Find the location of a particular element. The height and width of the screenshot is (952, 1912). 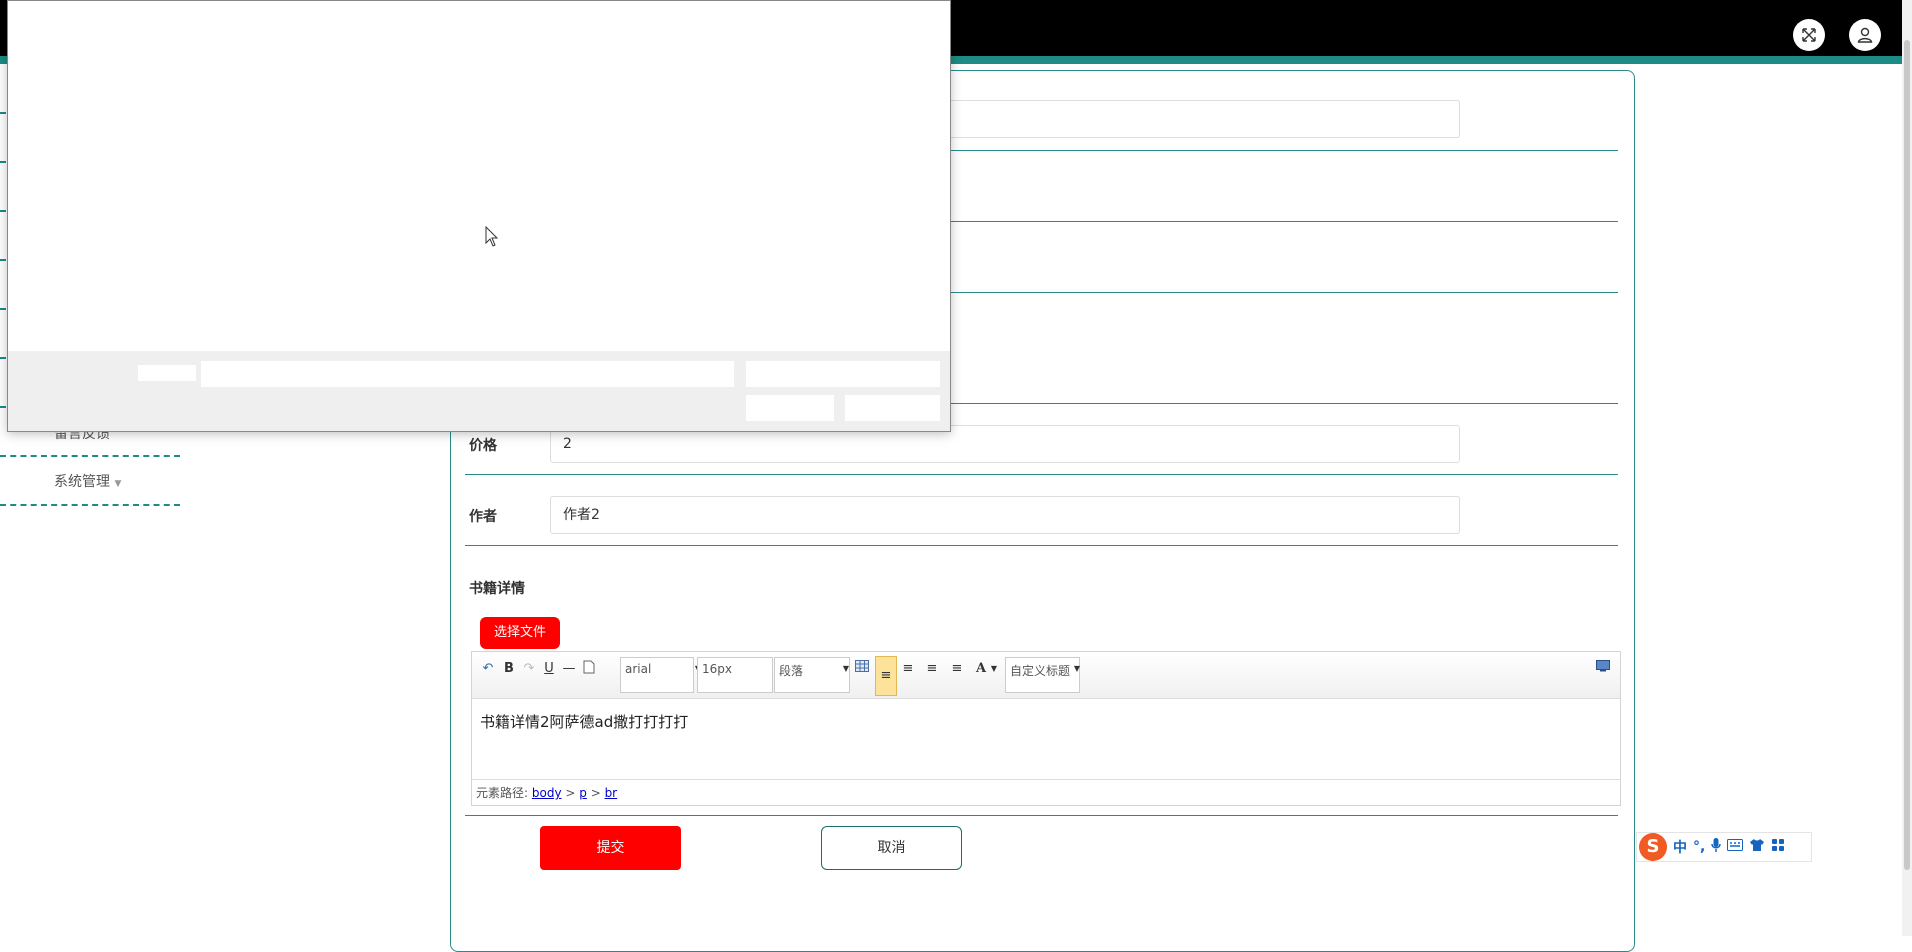

underline-icon: U is located at coordinates (549, 669).